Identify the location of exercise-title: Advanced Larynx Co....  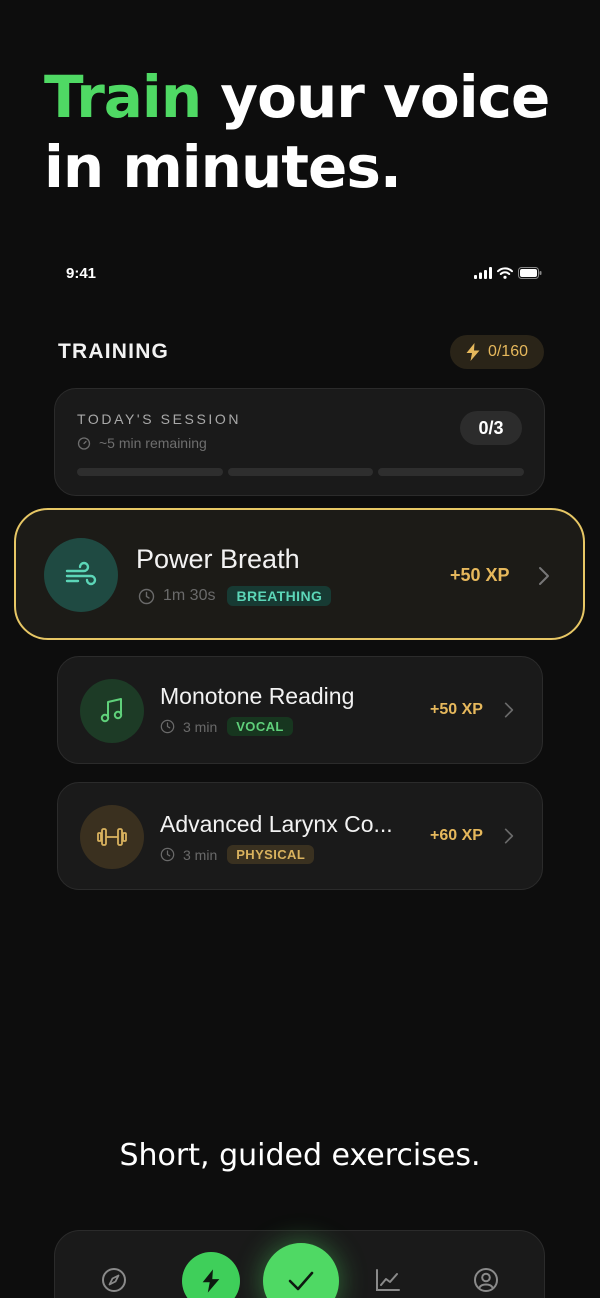
(276, 824).